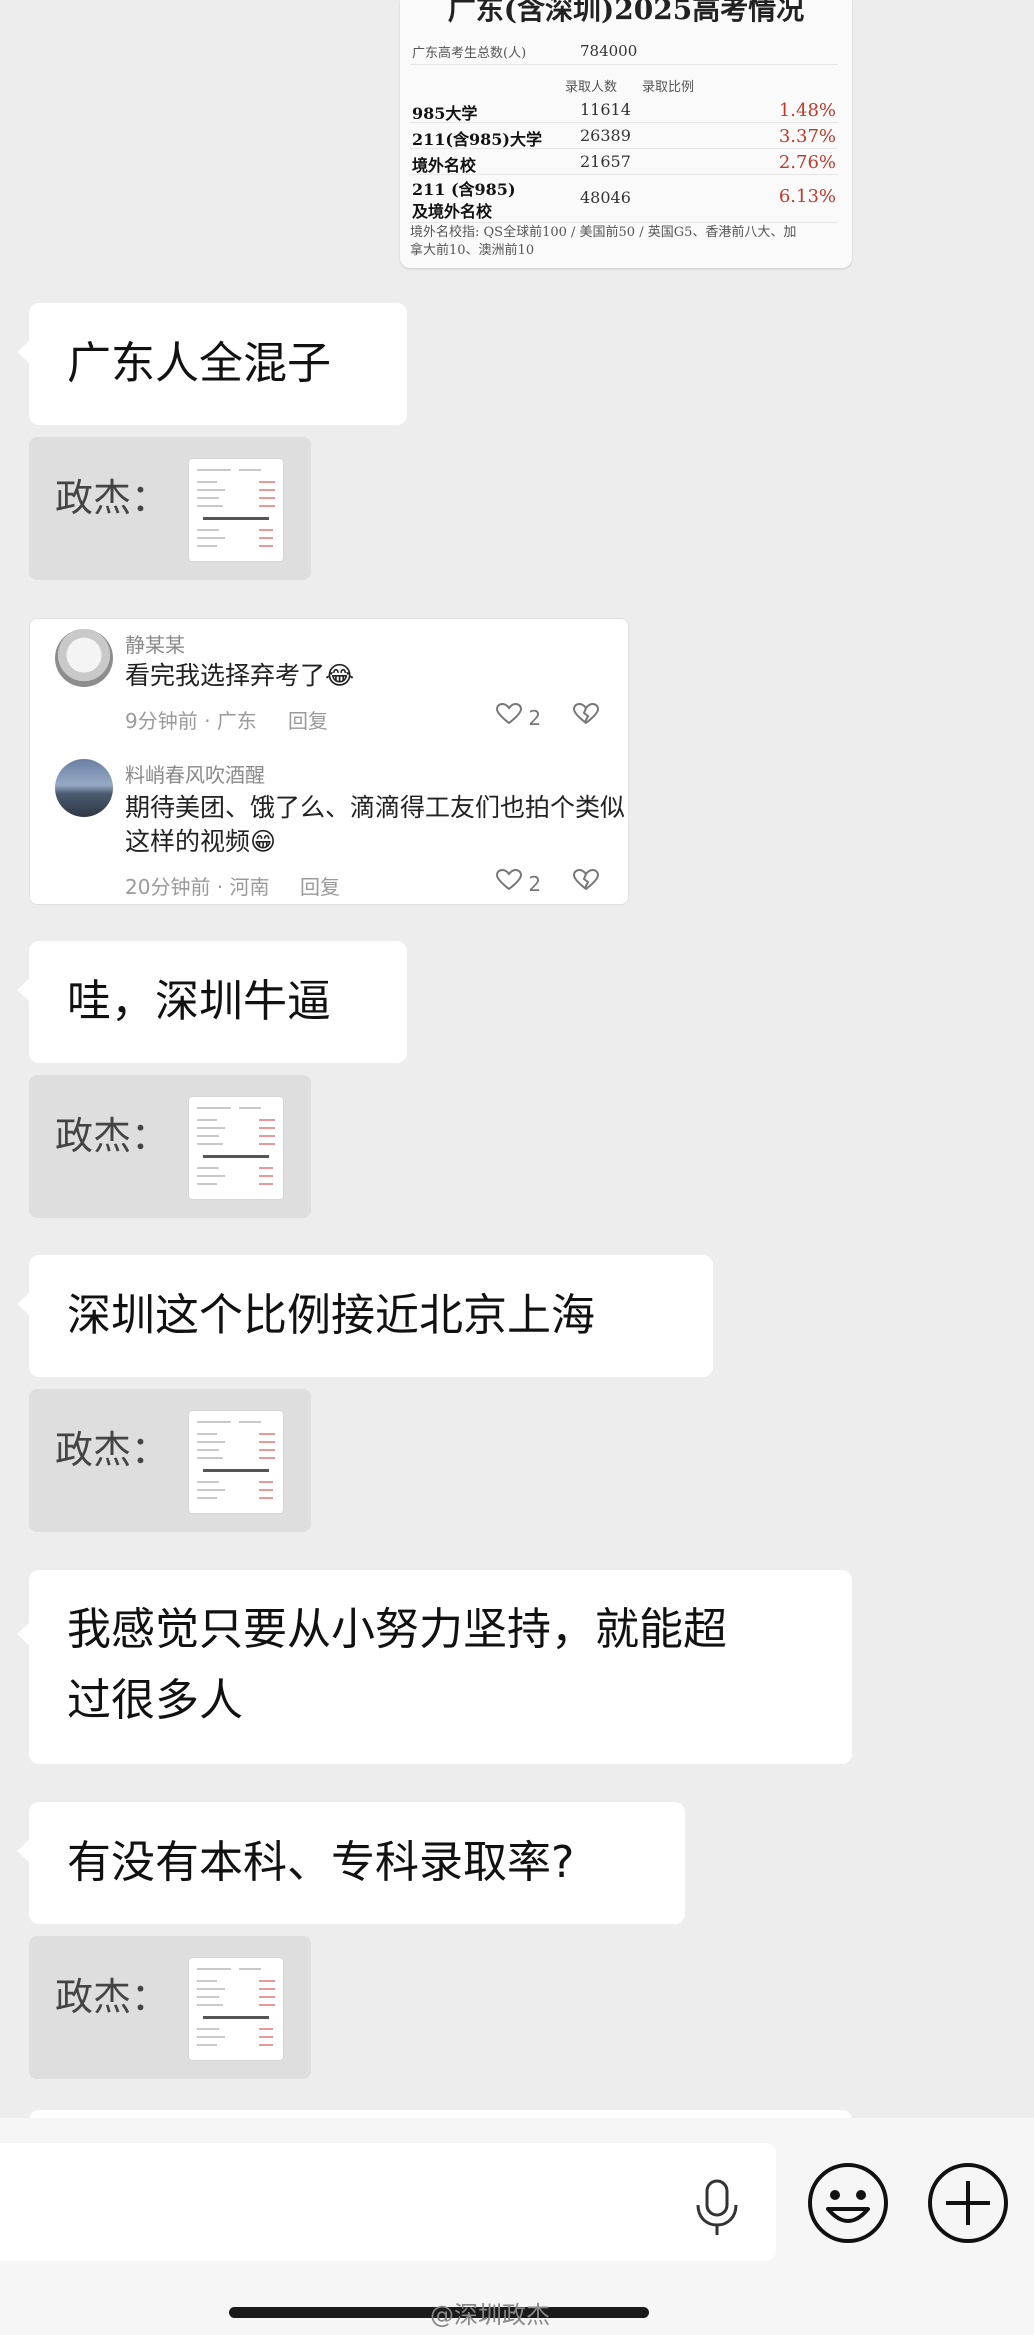 This screenshot has height=2335, width=1034. I want to click on message-input, so click(388, 2202).